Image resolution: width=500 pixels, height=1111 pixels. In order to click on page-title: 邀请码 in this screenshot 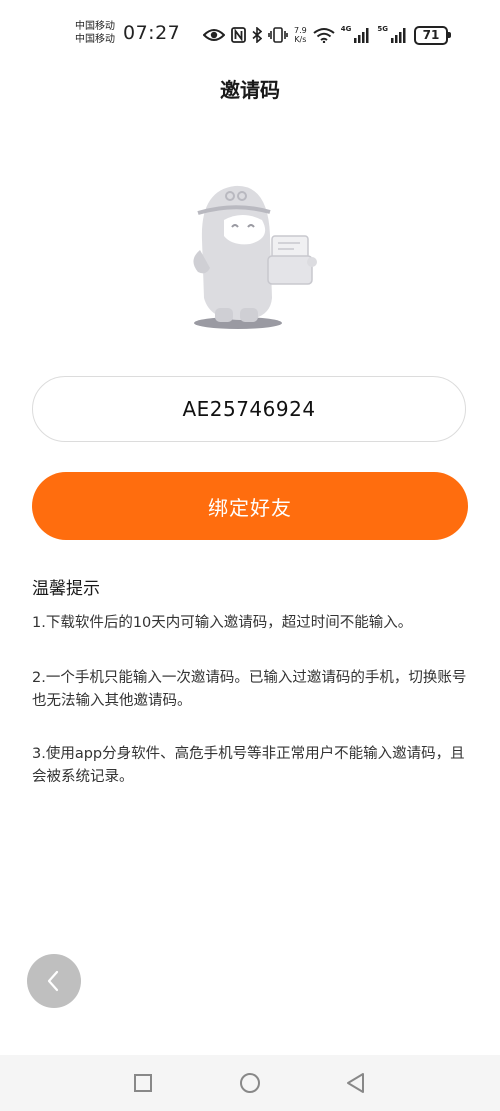, I will do `click(250, 90)`.